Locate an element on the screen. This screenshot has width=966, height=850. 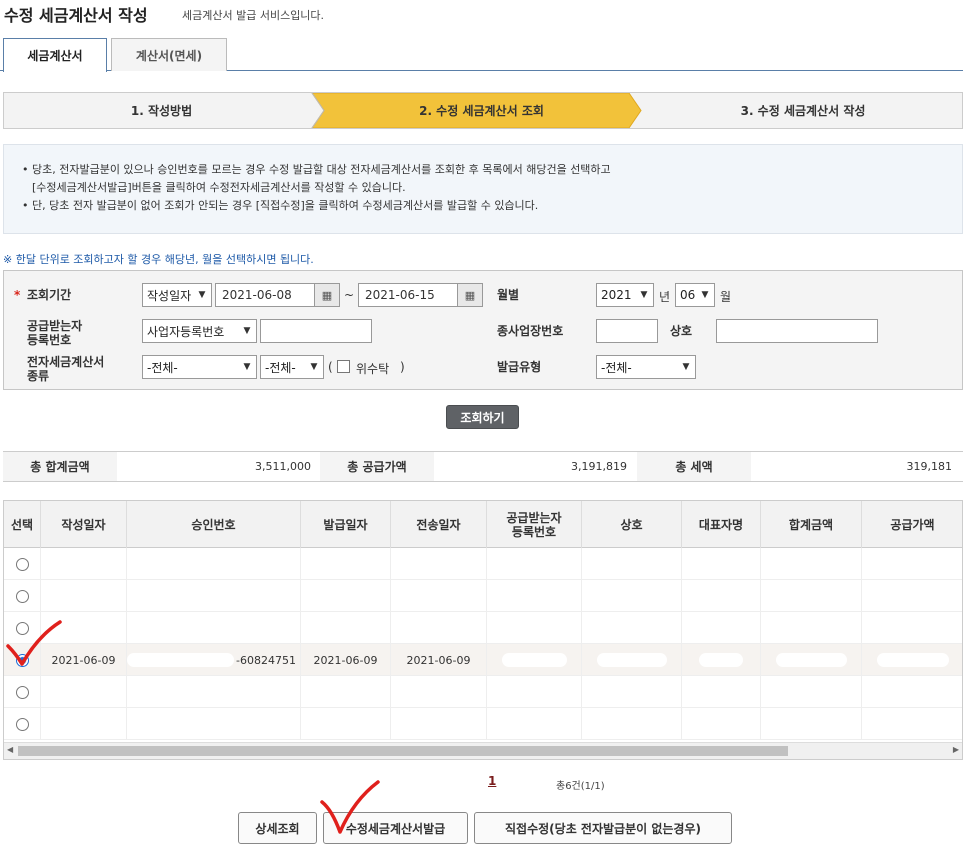
kind-select-2: -전체- ▼ is located at coordinates (292, 367).